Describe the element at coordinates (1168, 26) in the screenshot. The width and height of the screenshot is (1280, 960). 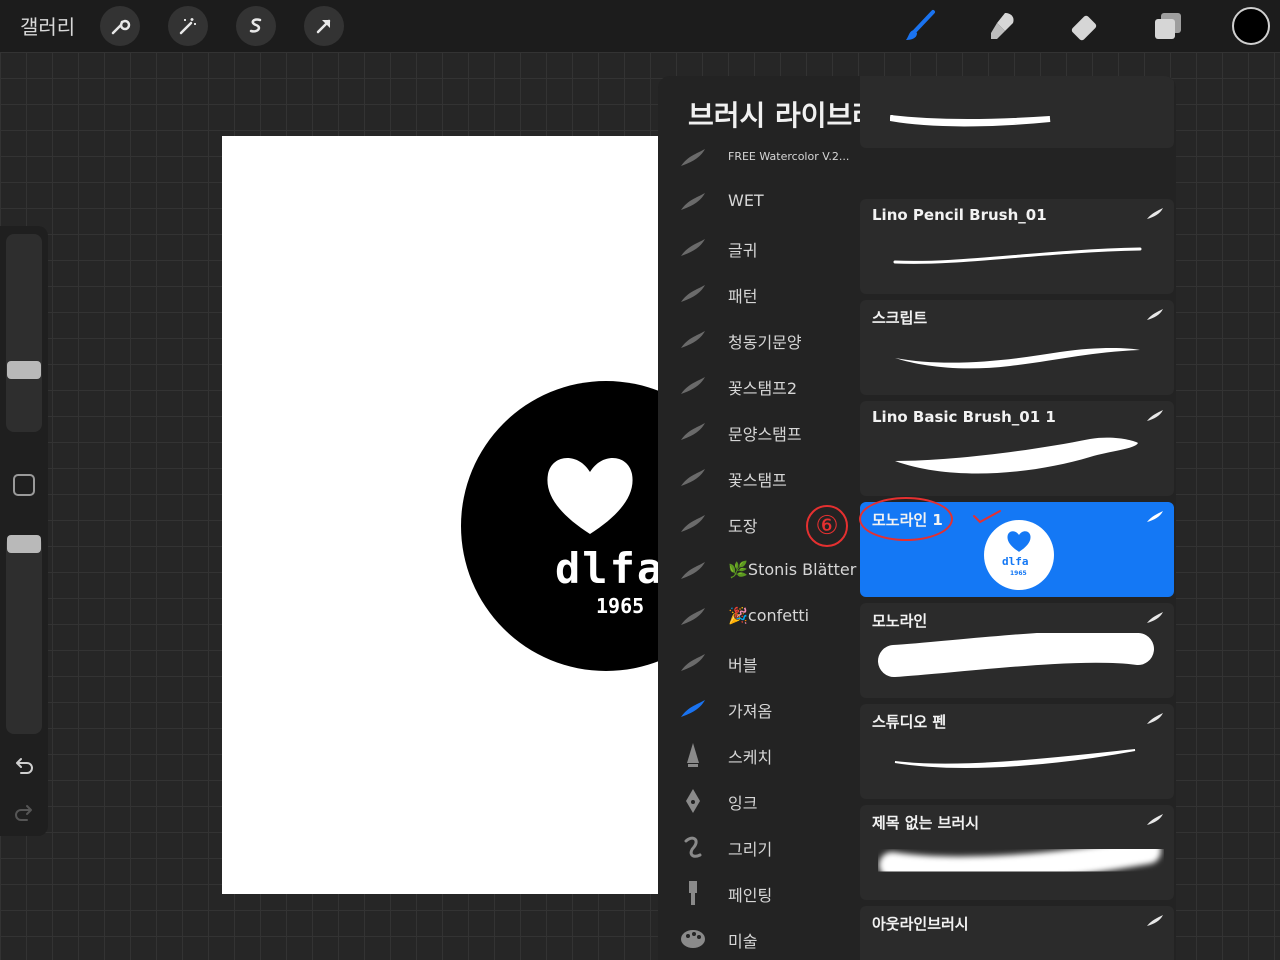
I see `layers-icon` at that location.